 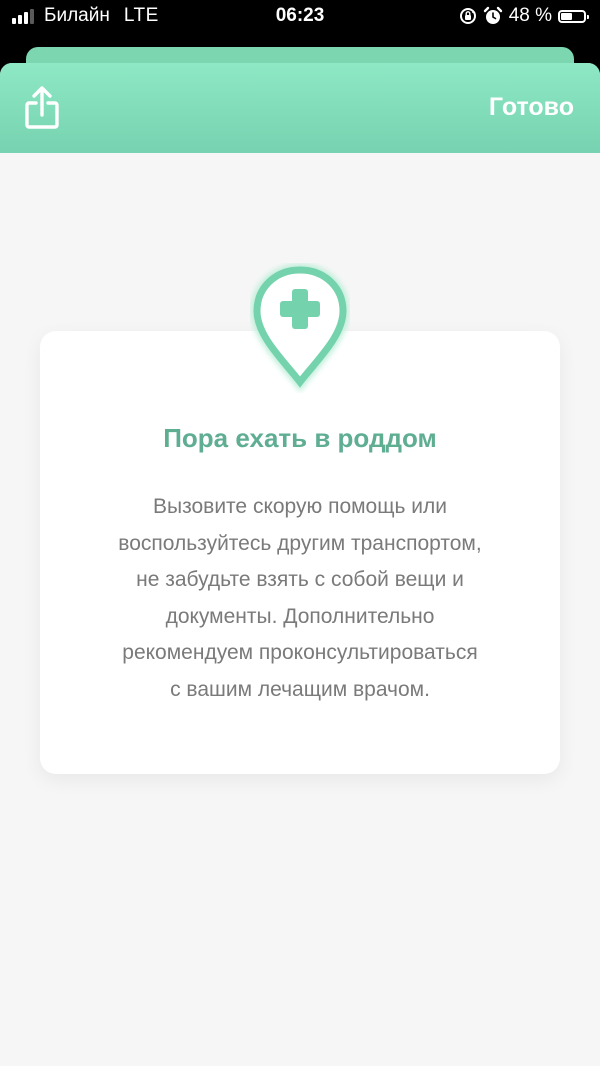 I want to click on card-body-line: документы. Дополнительно, so click(x=300, y=616).